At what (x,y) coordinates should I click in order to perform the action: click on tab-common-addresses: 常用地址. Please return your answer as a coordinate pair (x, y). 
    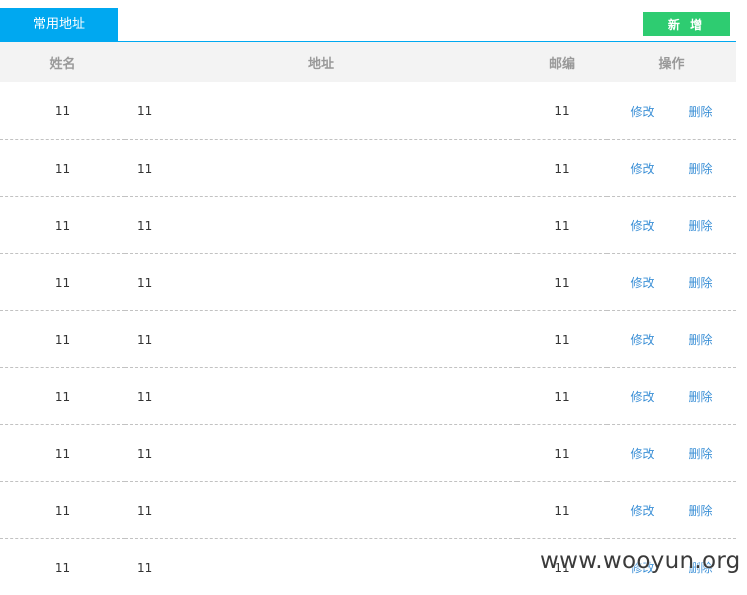
    Looking at the image, I should click on (59, 25).